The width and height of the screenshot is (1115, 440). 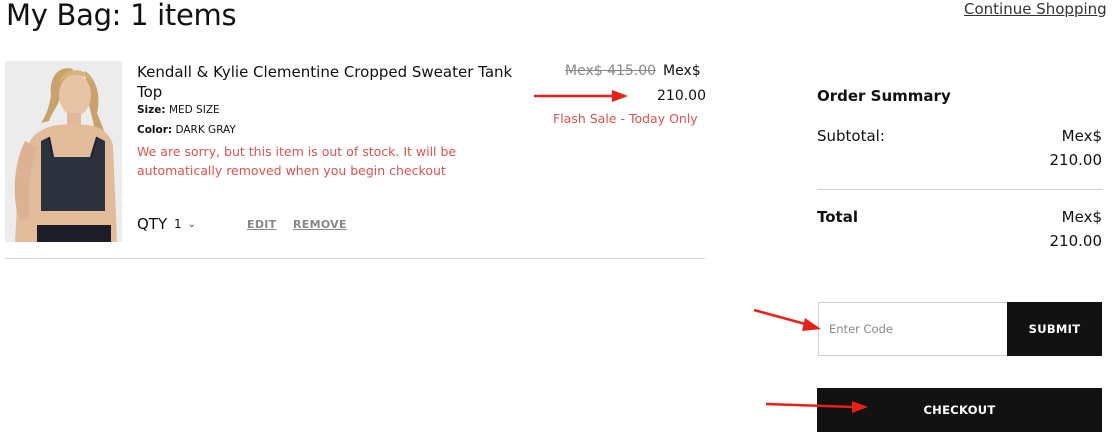 I want to click on size-label: Size:, so click(x=151, y=110).